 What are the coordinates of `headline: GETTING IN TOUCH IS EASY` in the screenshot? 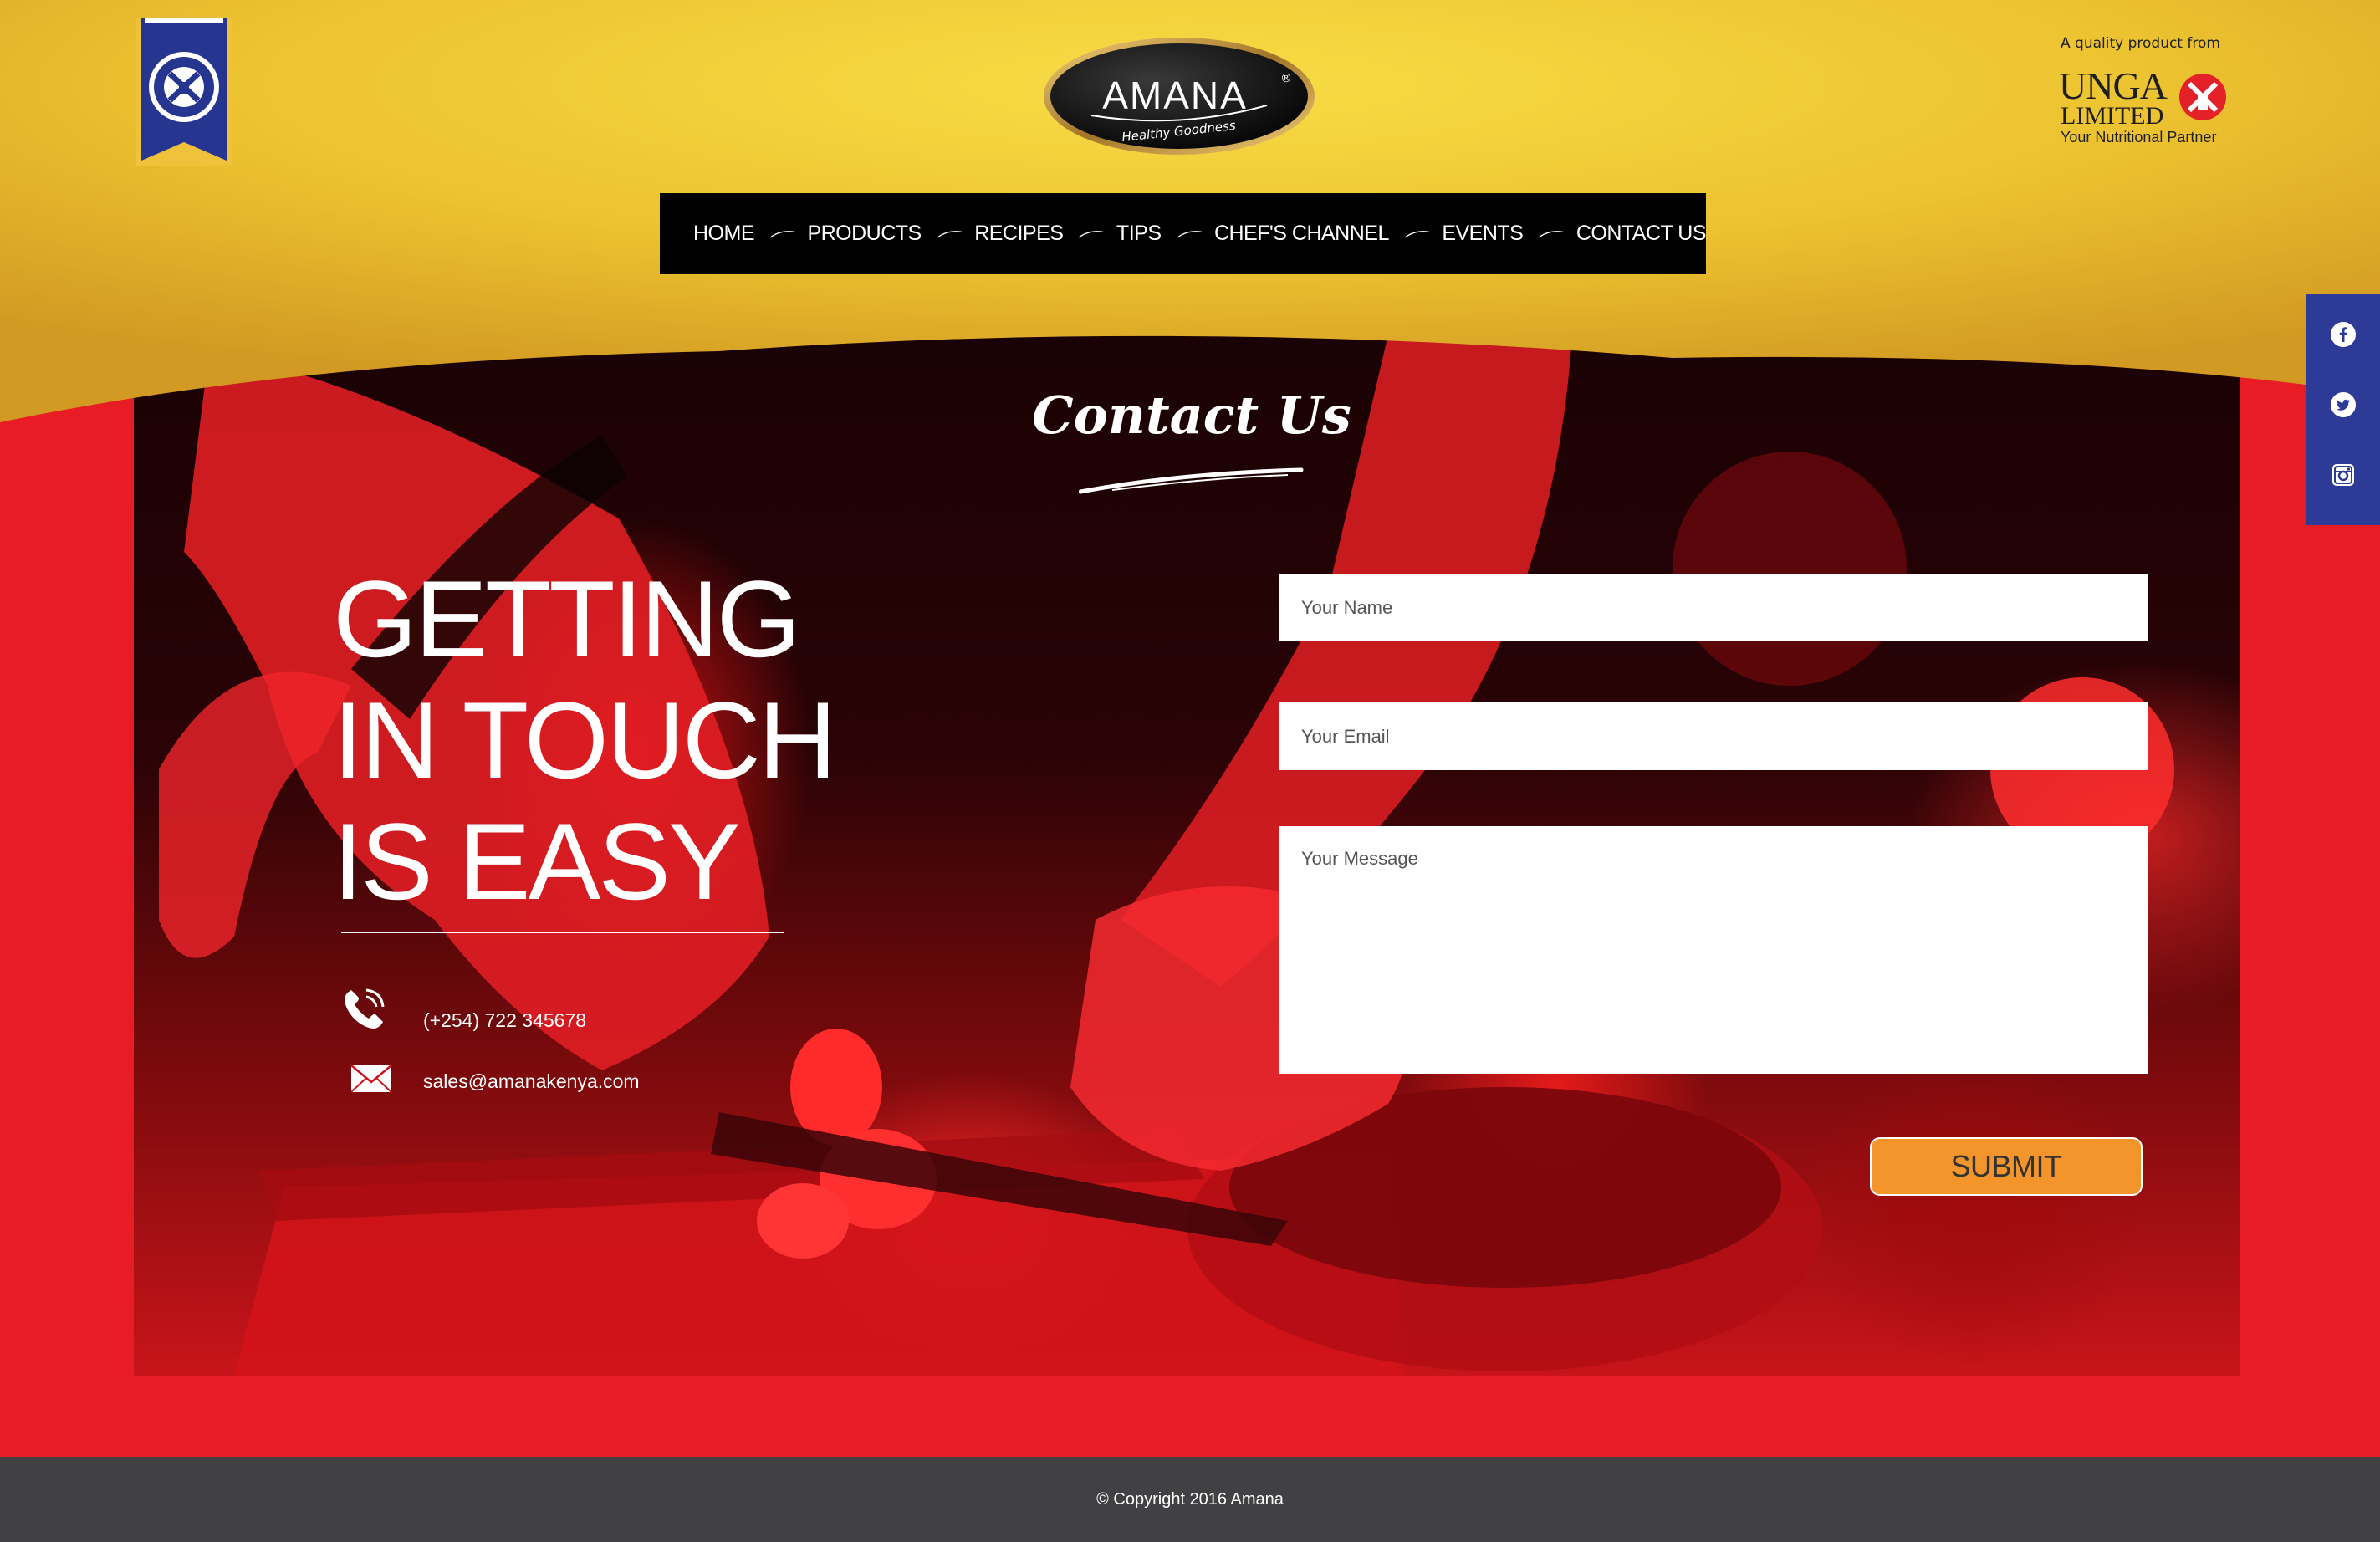 It's located at (585, 740).